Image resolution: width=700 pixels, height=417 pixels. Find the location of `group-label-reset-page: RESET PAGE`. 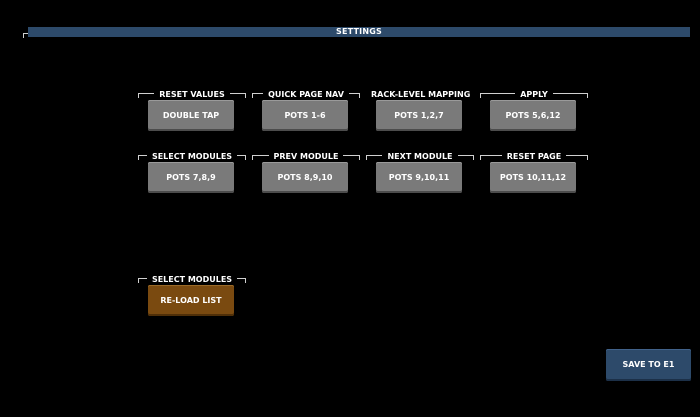

group-label-reset-page: RESET PAGE is located at coordinates (534, 157).